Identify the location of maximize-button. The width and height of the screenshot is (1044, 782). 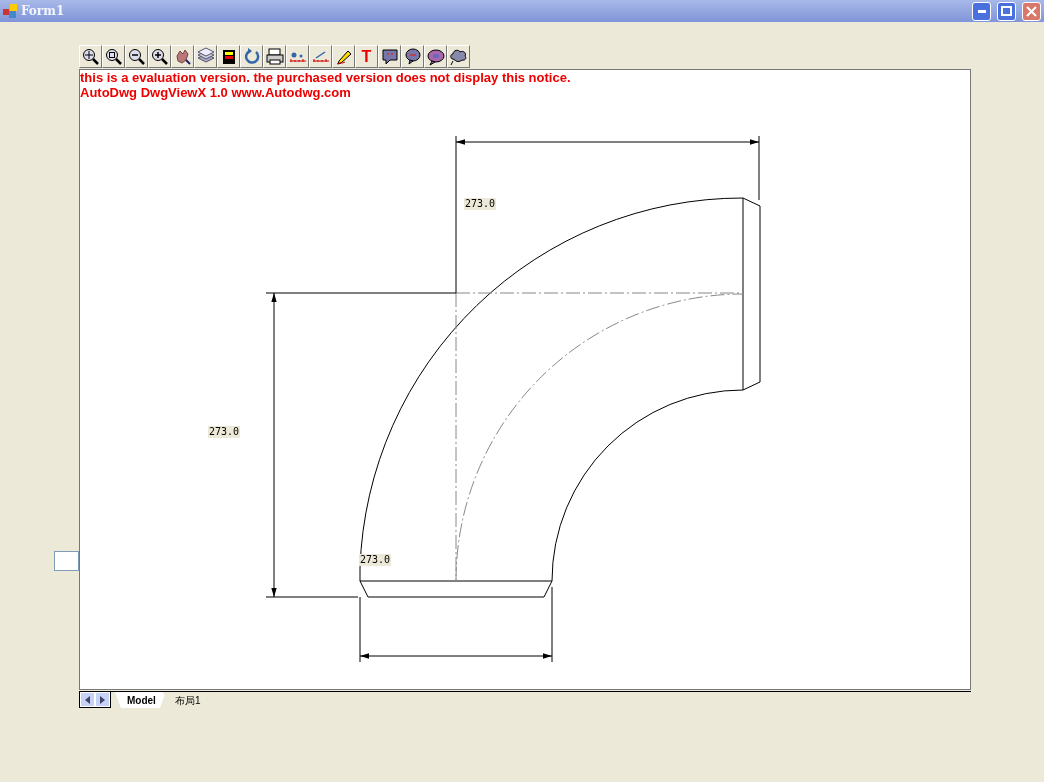
(1006, 11).